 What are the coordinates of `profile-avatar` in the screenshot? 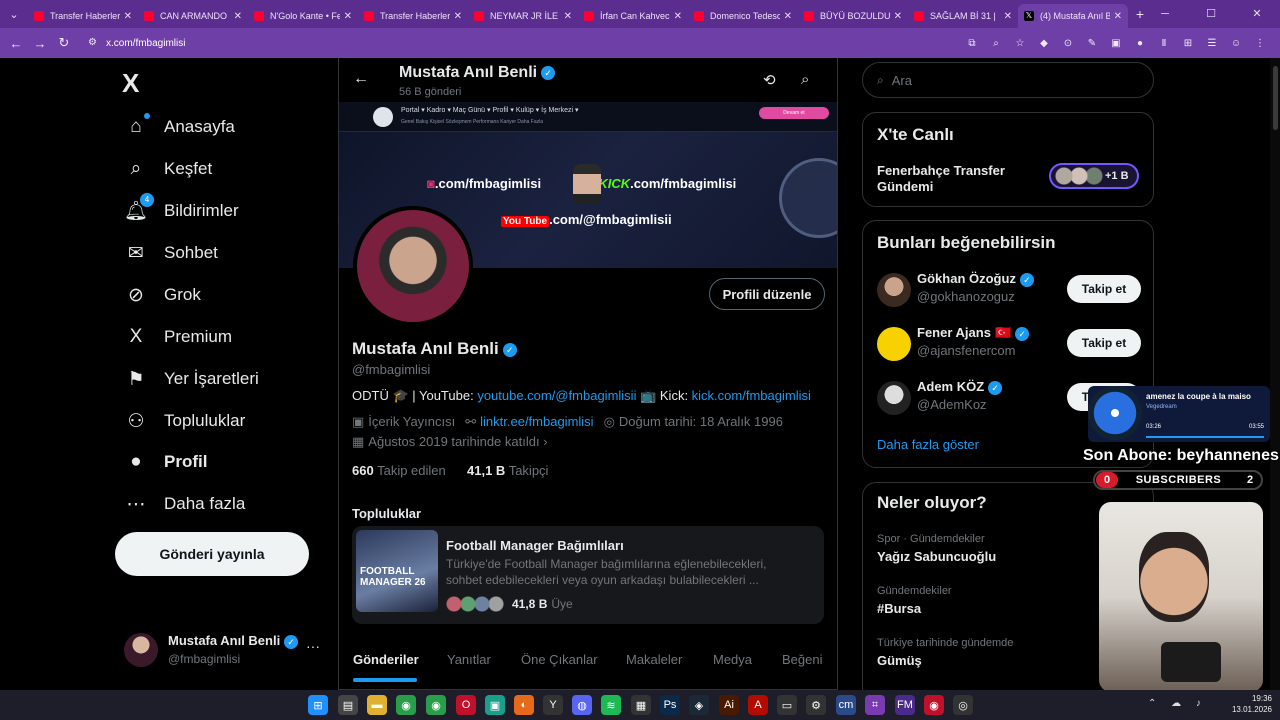 It's located at (413, 266).